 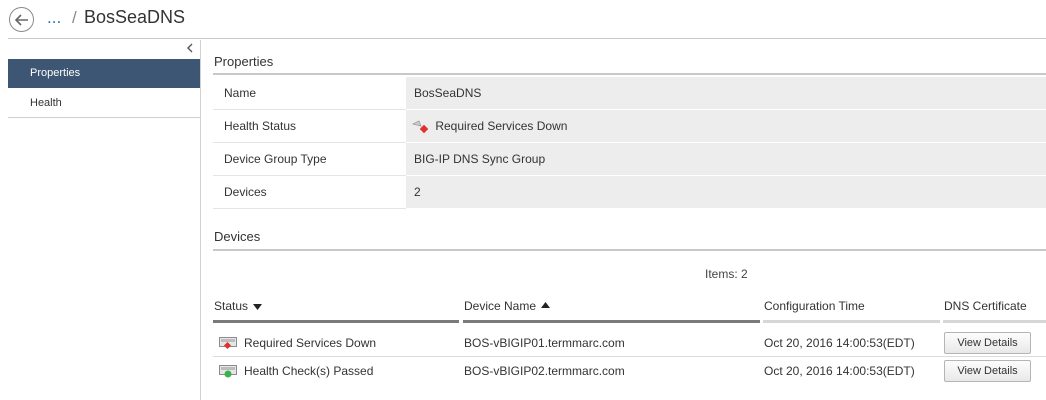 I want to click on column-divider-status, so click(x=336, y=321).